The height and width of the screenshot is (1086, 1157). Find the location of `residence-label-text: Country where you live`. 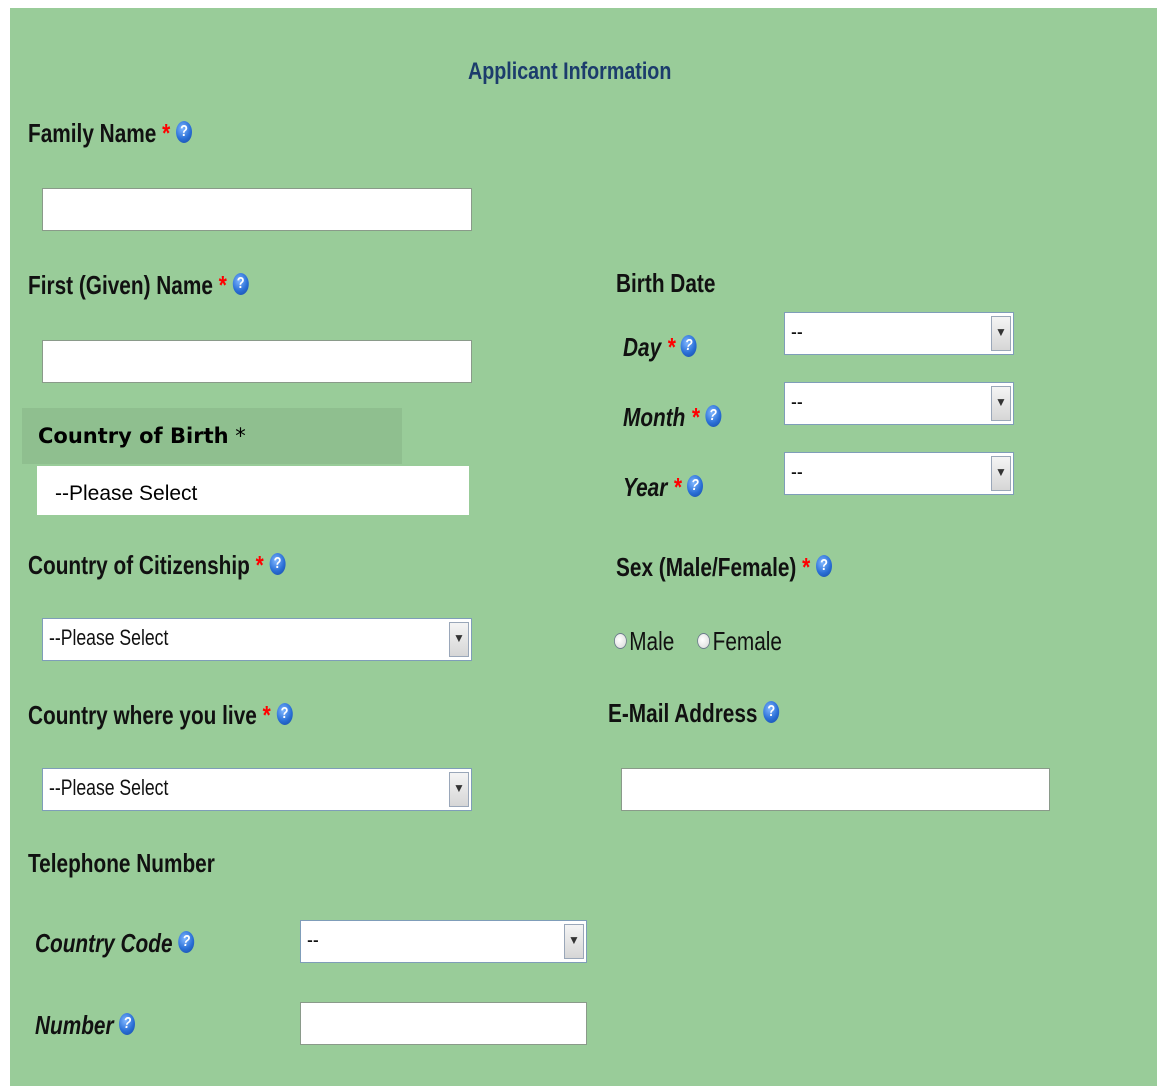

residence-label-text: Country where you live is located at coordinates (142, 715).